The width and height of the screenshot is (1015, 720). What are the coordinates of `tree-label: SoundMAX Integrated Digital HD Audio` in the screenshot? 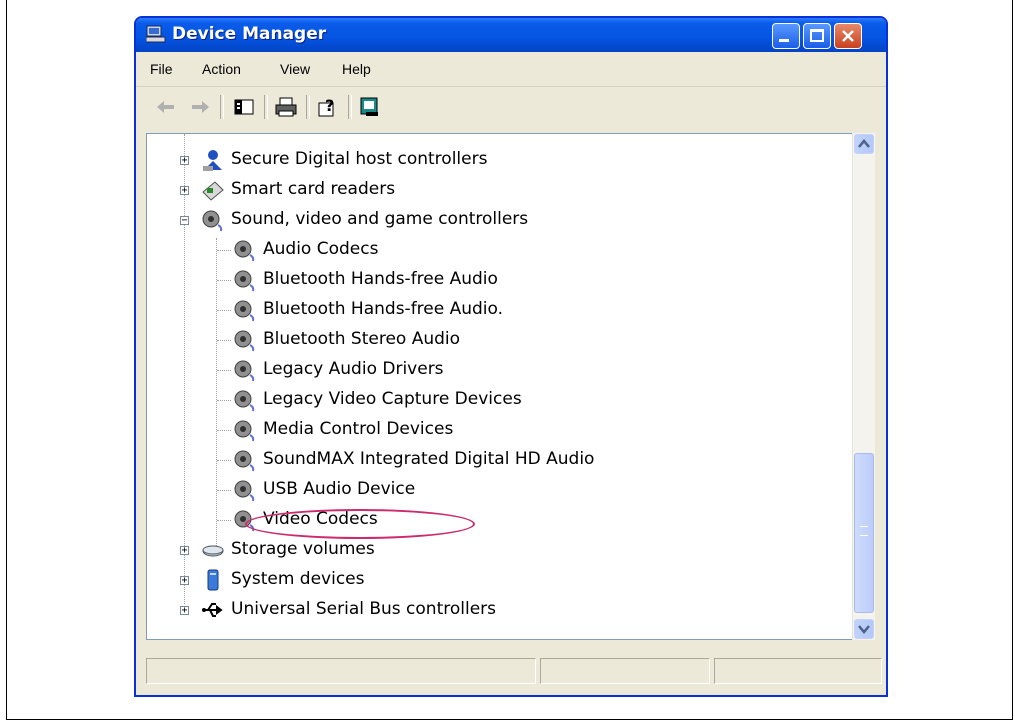 It's located at (429, 459).